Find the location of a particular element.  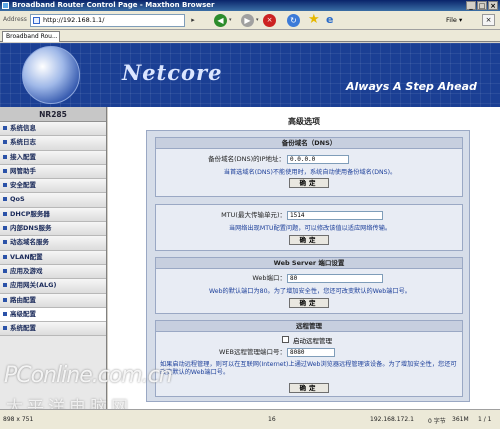

remote-mgmt-checkbox-label: 启动远程管理 is located at coordinates (312, 341).